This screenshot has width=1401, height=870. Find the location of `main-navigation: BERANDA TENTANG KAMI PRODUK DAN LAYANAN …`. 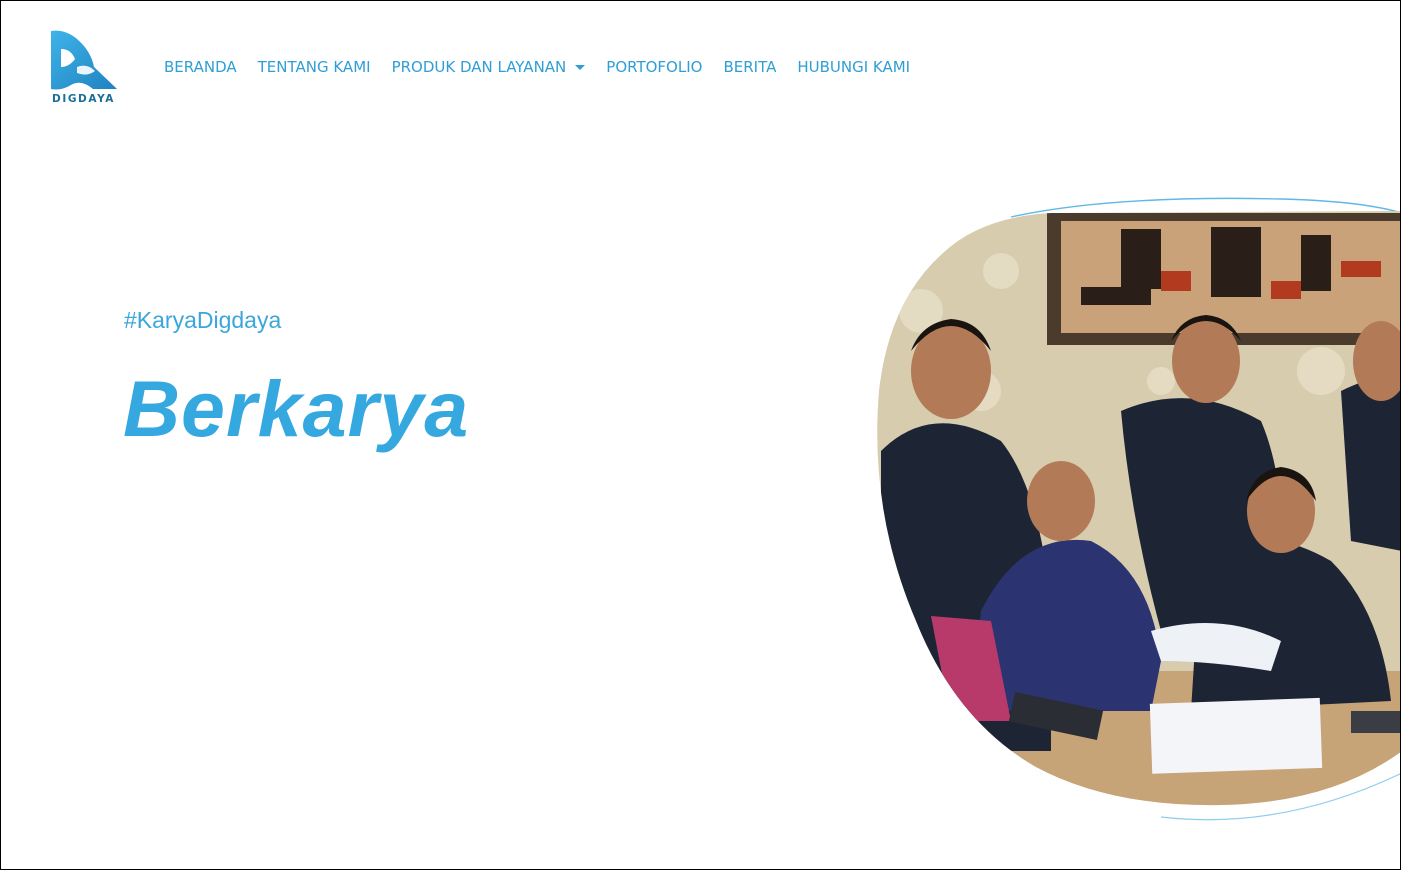

main-navigation: BERANDA TENTANG KAMI PRODUK DAN LAYANAN … is located at coordinates (547, 67).